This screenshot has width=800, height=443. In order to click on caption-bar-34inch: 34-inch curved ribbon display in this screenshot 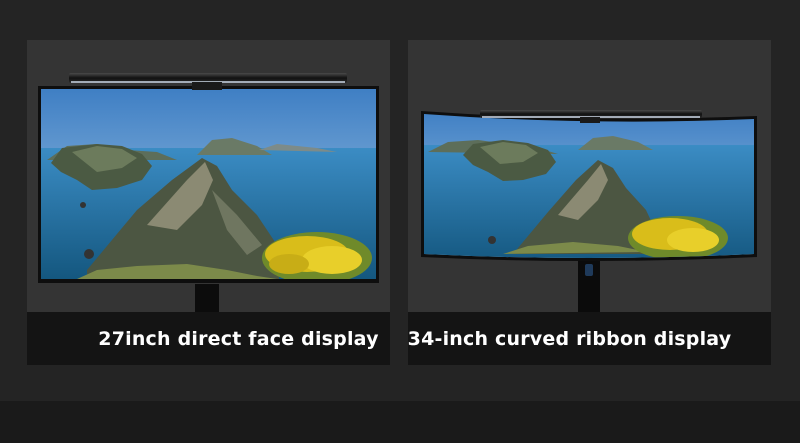, I will do `click(589, 338)`.